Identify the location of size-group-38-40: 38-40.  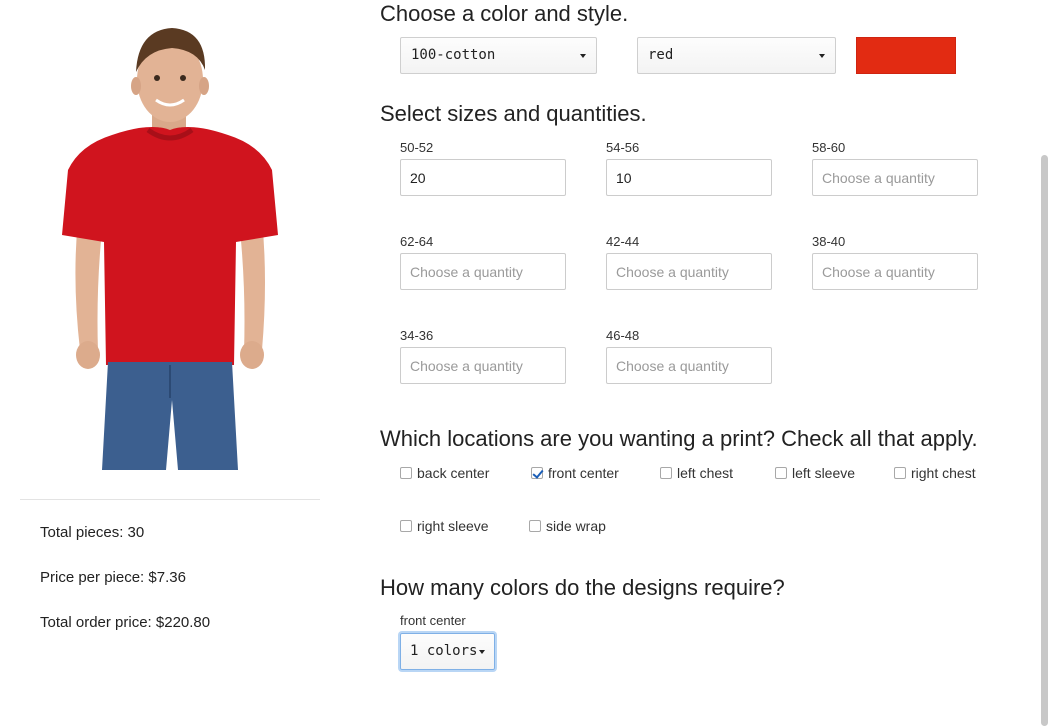
(895, 261).